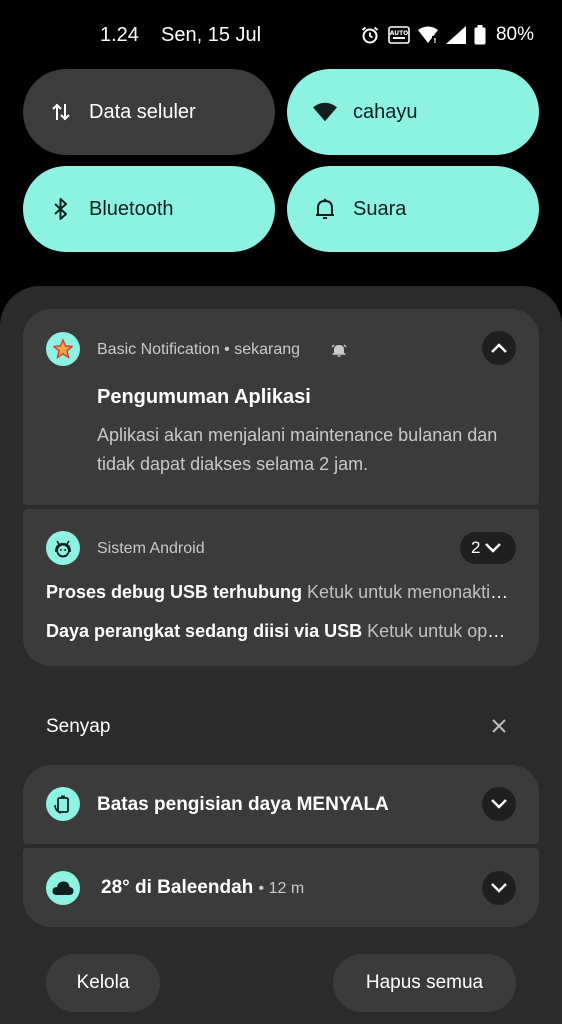  I want to click on group-expand-button: 2, so click(488, 548).